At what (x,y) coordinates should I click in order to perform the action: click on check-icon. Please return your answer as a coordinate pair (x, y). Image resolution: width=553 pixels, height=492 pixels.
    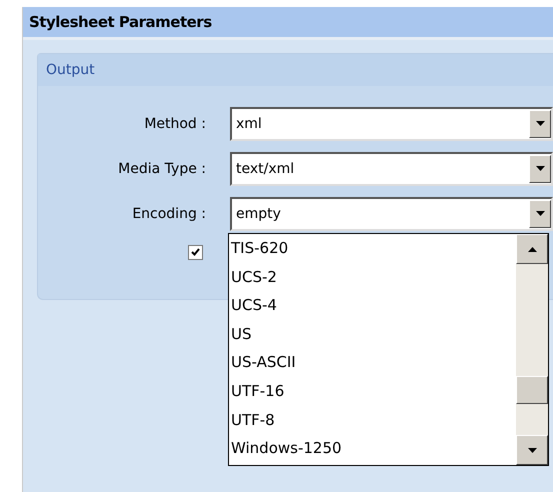
    Looking at the image, I should click on (195, 252).